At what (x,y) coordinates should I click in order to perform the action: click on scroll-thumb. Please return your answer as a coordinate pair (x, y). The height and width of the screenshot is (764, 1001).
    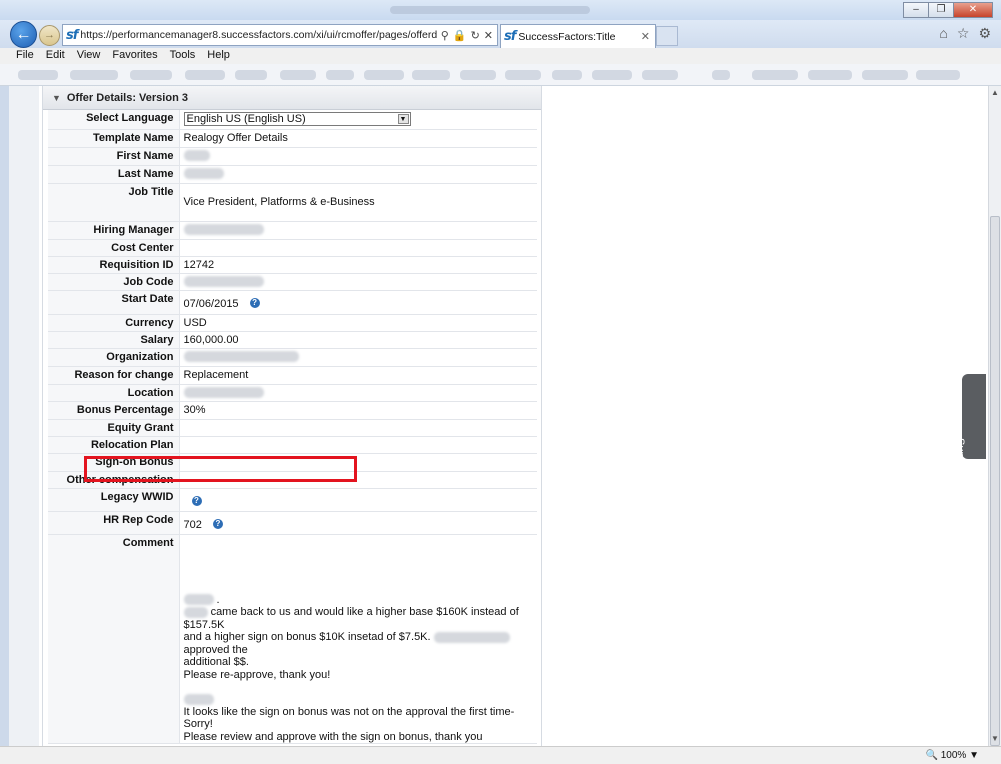
    Looking at the image, I should click on (995, 481).